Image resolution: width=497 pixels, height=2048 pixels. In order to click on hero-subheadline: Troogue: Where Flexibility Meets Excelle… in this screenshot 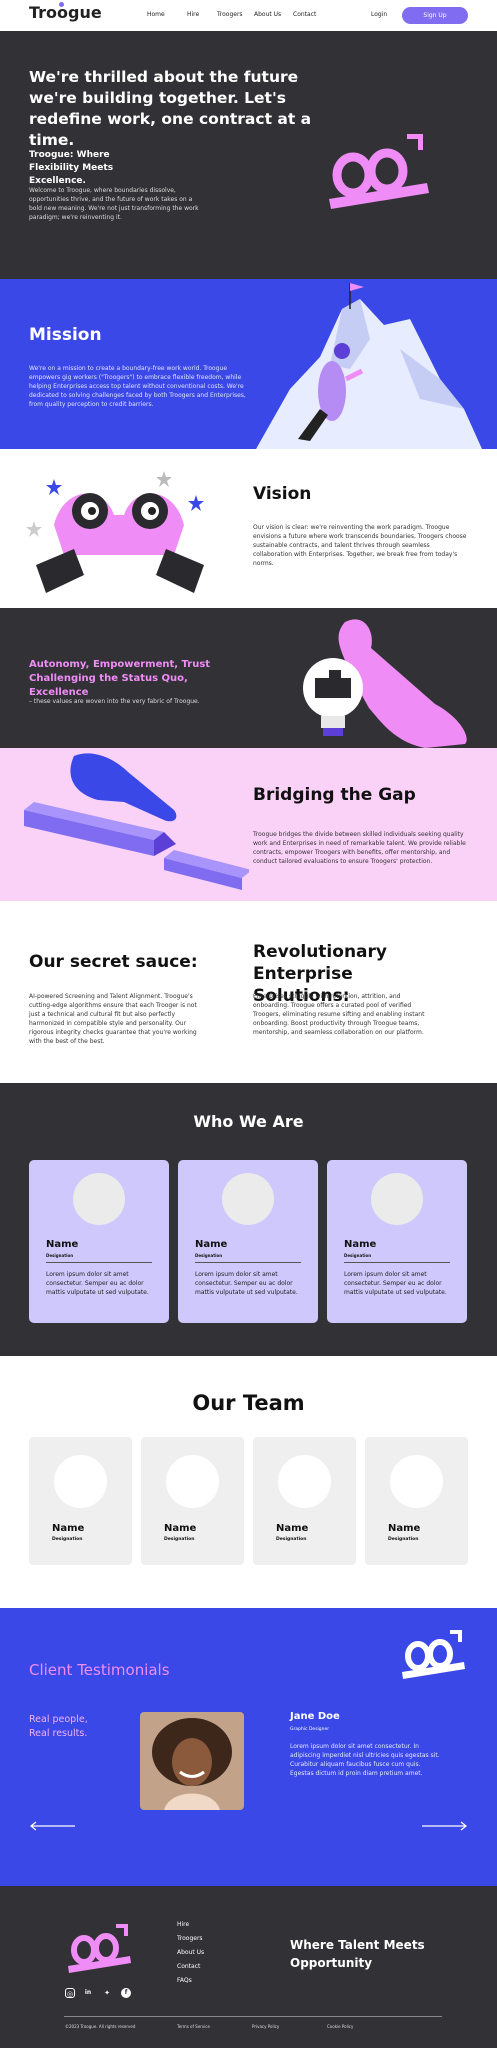, I will do `click(71, 168)`.